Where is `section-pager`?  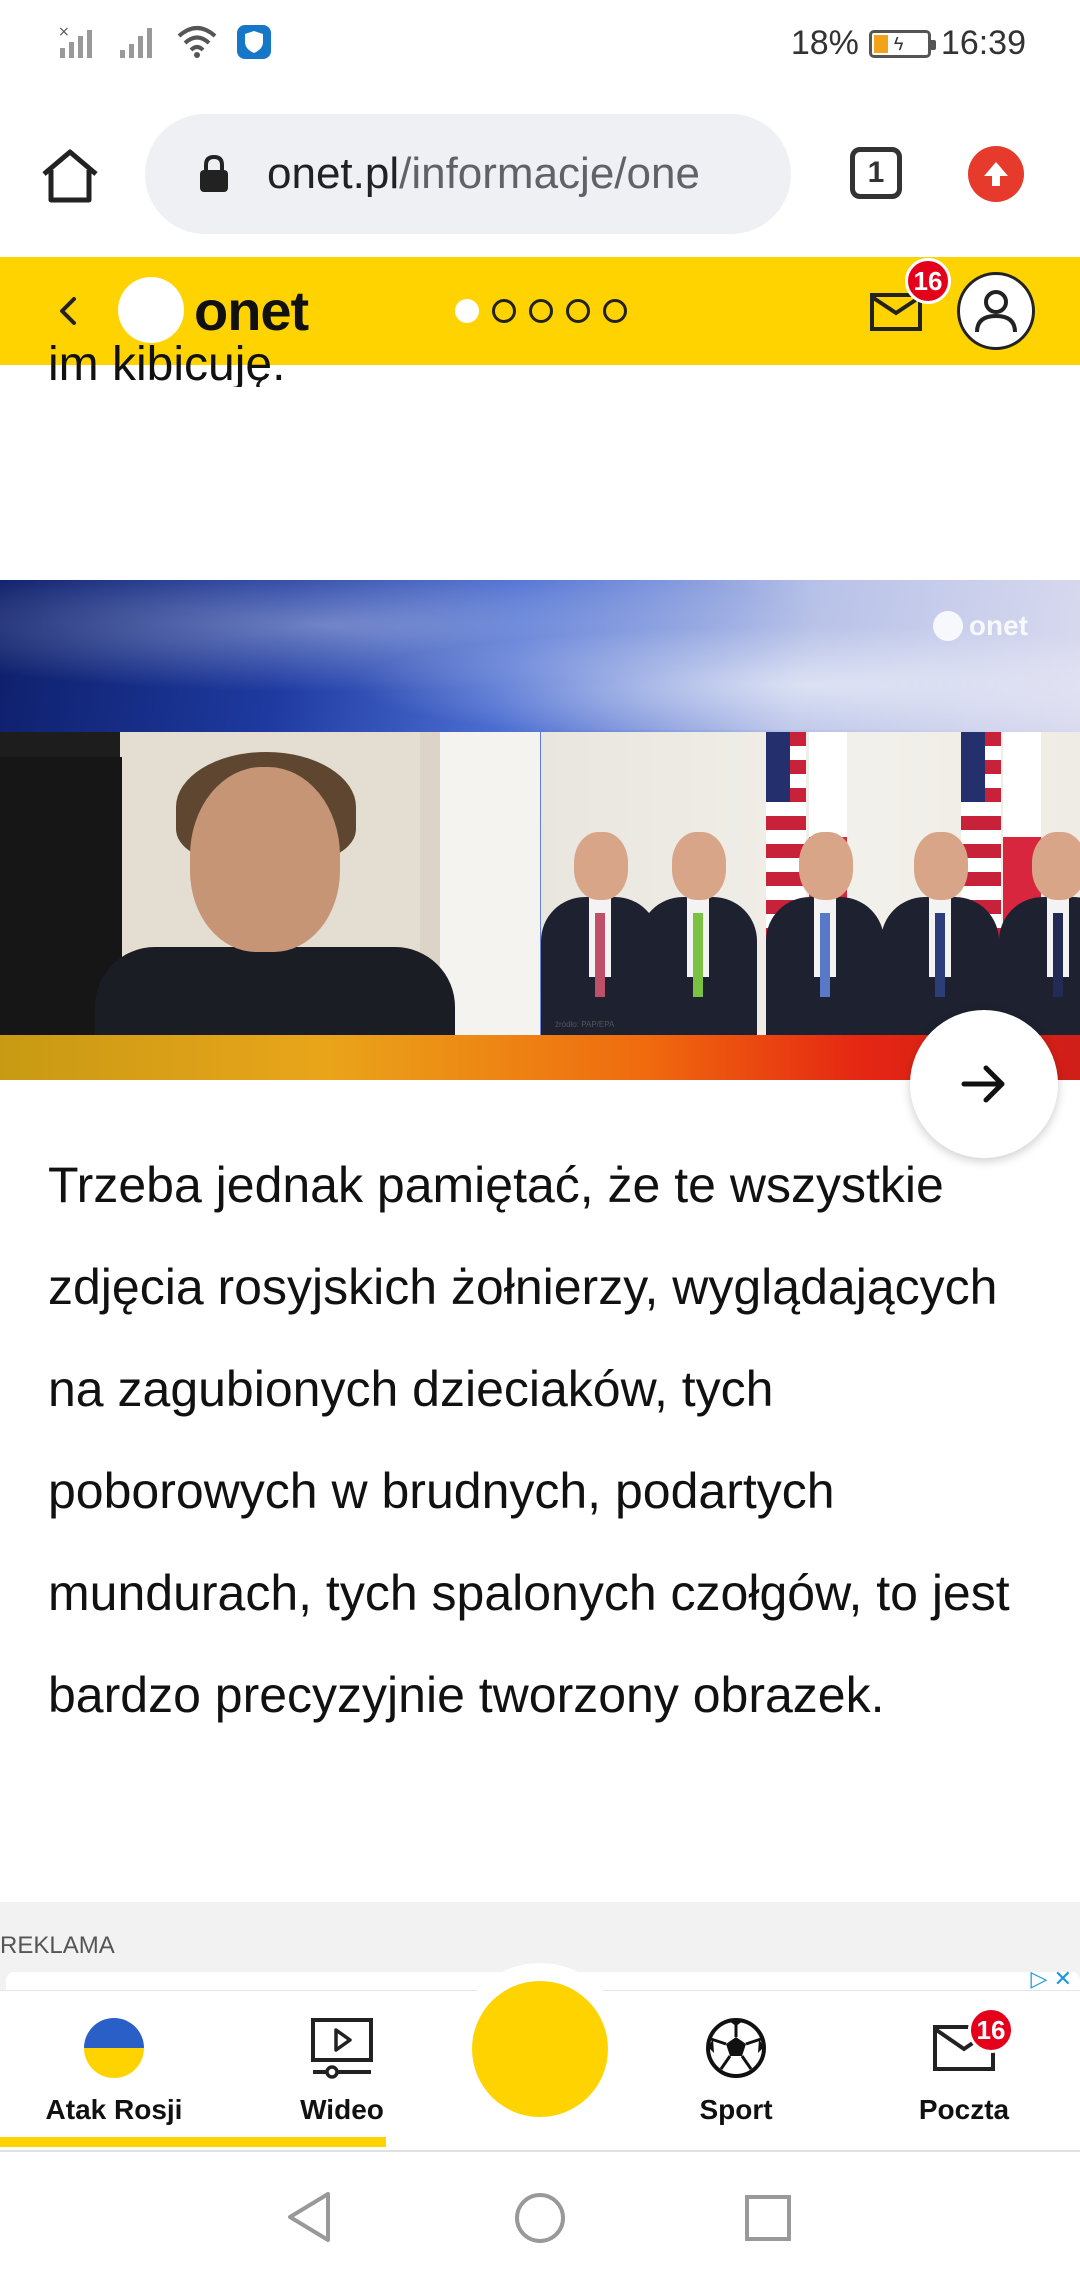
section-pager is located at coordinates (541, 311).